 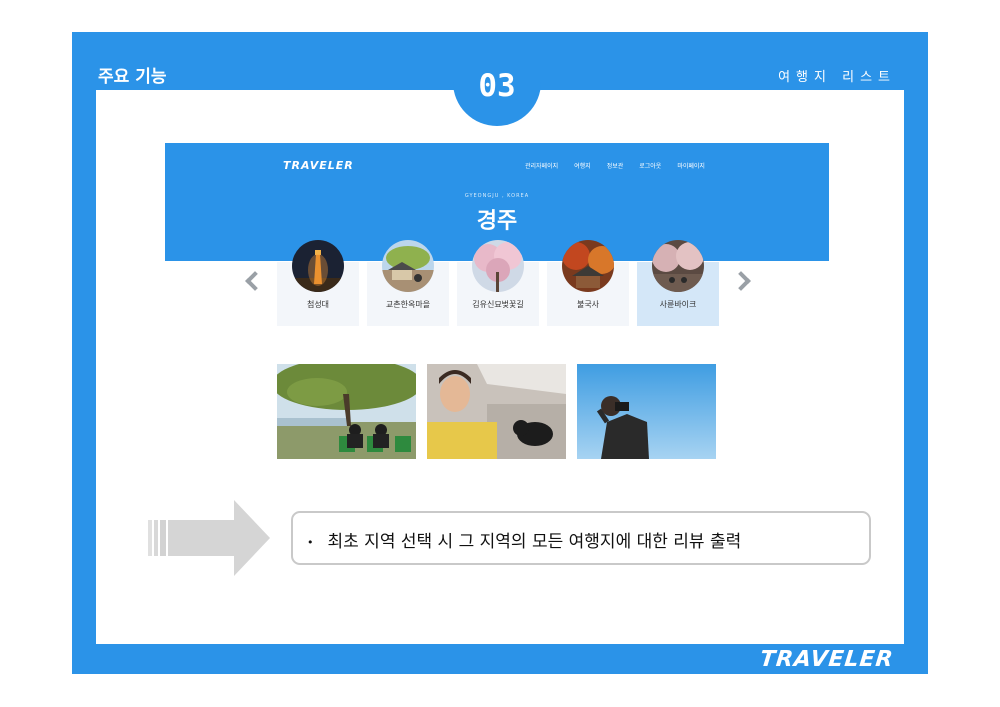 What do you see at coordinates (678, 304) in the screenshot?
I see `place-name: 사륜바이크` at bounding box center [678, 304].